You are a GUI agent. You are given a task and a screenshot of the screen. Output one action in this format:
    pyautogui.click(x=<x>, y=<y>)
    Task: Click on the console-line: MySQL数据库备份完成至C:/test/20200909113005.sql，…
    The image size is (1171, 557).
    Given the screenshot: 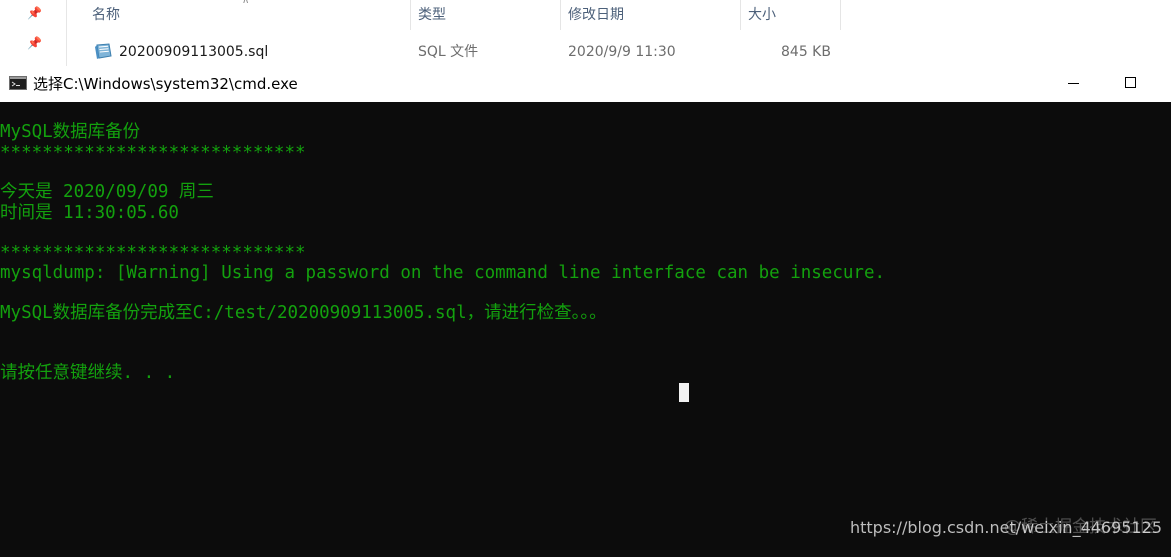 What is the action you would take?
    pyautogui.click(x=303, y=313)
    